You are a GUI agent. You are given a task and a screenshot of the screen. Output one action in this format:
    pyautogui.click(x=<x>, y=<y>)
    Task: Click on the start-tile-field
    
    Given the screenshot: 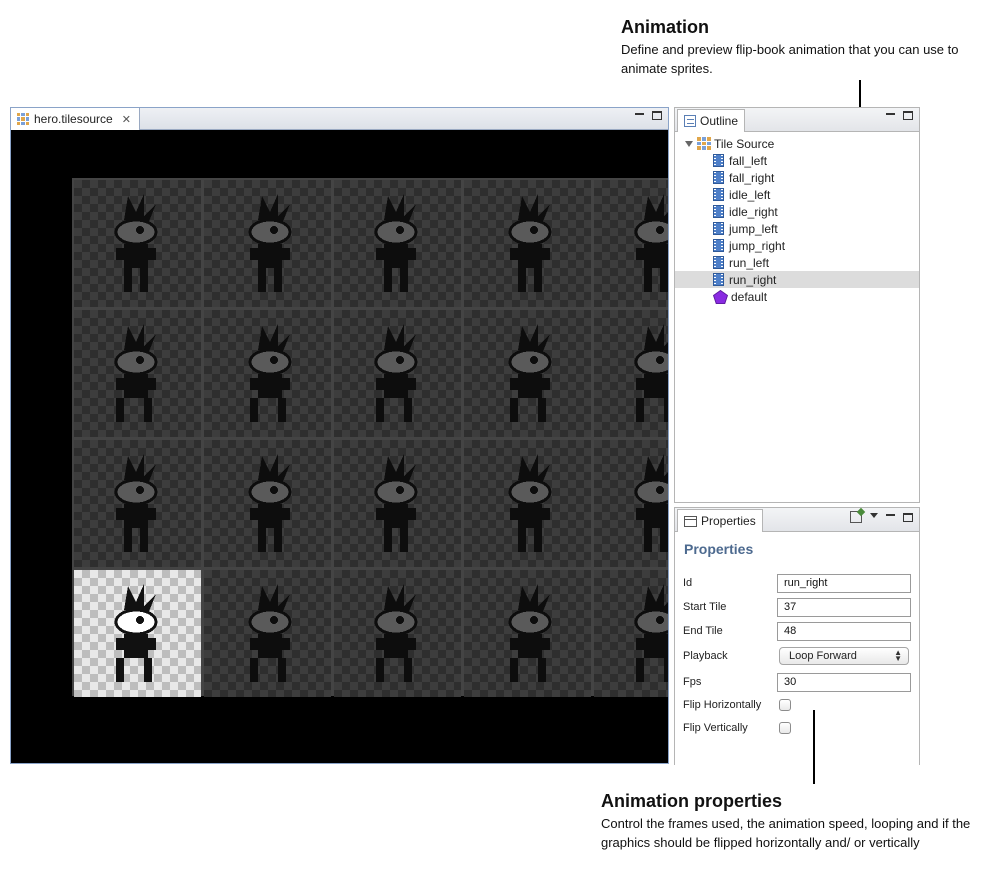 What is the action you would take?
    pyautogui.click(x=844, y=607)
    